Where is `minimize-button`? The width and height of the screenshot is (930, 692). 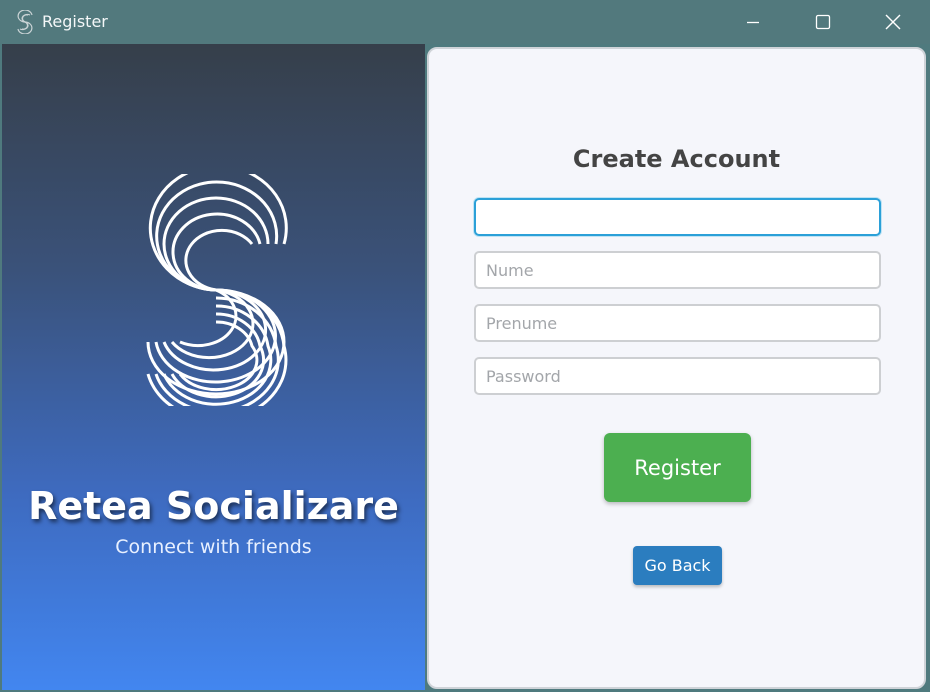
minimize-button is located at coordinates (753, 22).